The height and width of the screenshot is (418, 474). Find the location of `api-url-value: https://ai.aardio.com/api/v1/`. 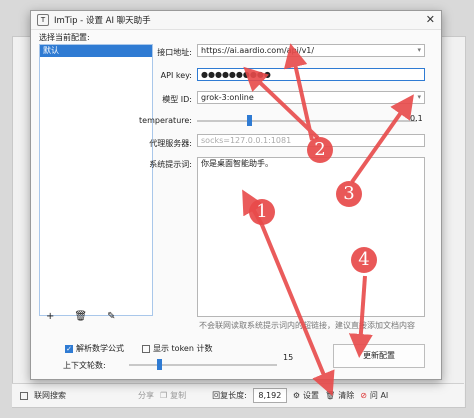

api-url-value: https://ai.aardio.com/api/v1/ is located at coordinates (258, 50).